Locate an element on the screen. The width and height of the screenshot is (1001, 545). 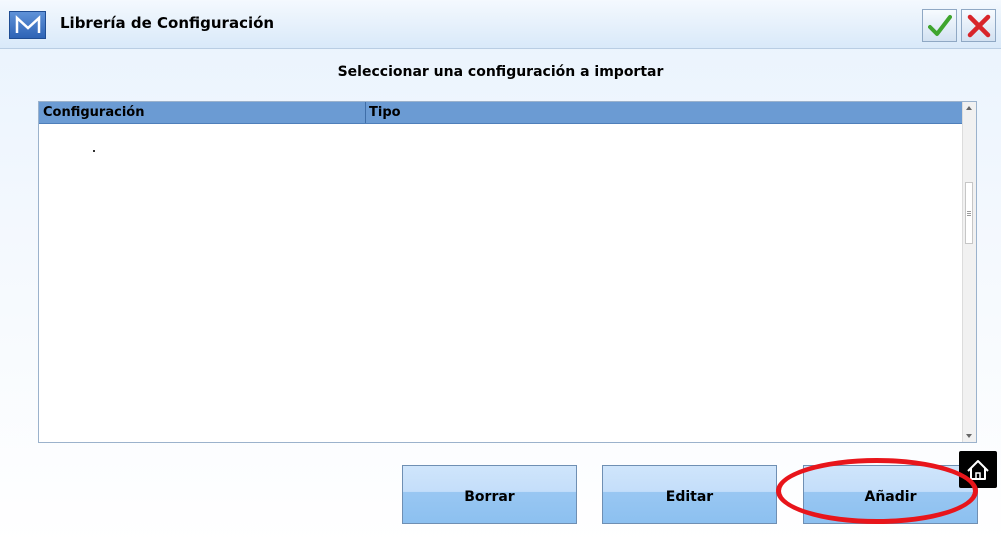
column-header-configuration: Configuración is located at coordinates (93, 112).